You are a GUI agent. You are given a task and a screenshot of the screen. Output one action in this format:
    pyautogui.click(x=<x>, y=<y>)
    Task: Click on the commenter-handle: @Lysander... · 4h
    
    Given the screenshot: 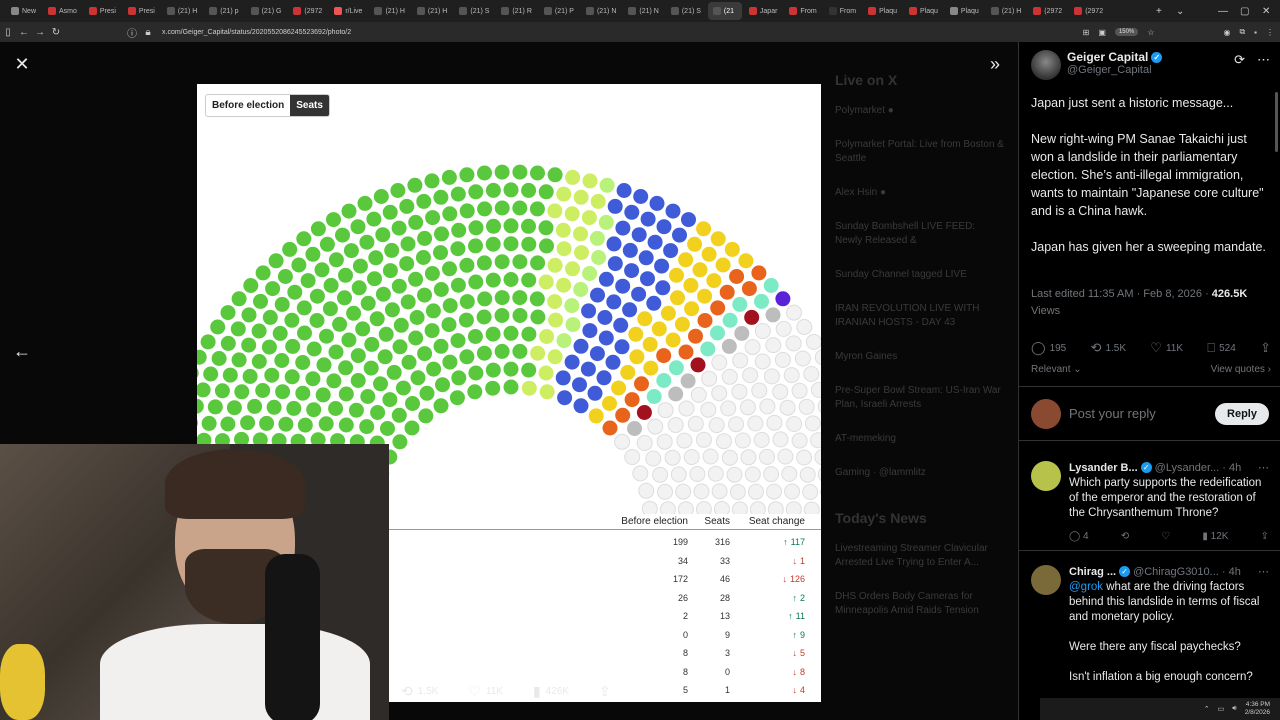 What is the action you would take?
    pyautogui.click(x=1198, y=468)
    